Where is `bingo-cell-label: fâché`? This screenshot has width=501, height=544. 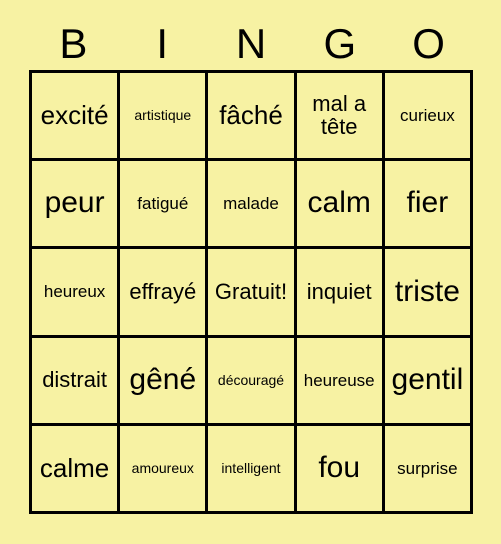
bingo-cell-label: fâché is located at coordinates (251, 115).